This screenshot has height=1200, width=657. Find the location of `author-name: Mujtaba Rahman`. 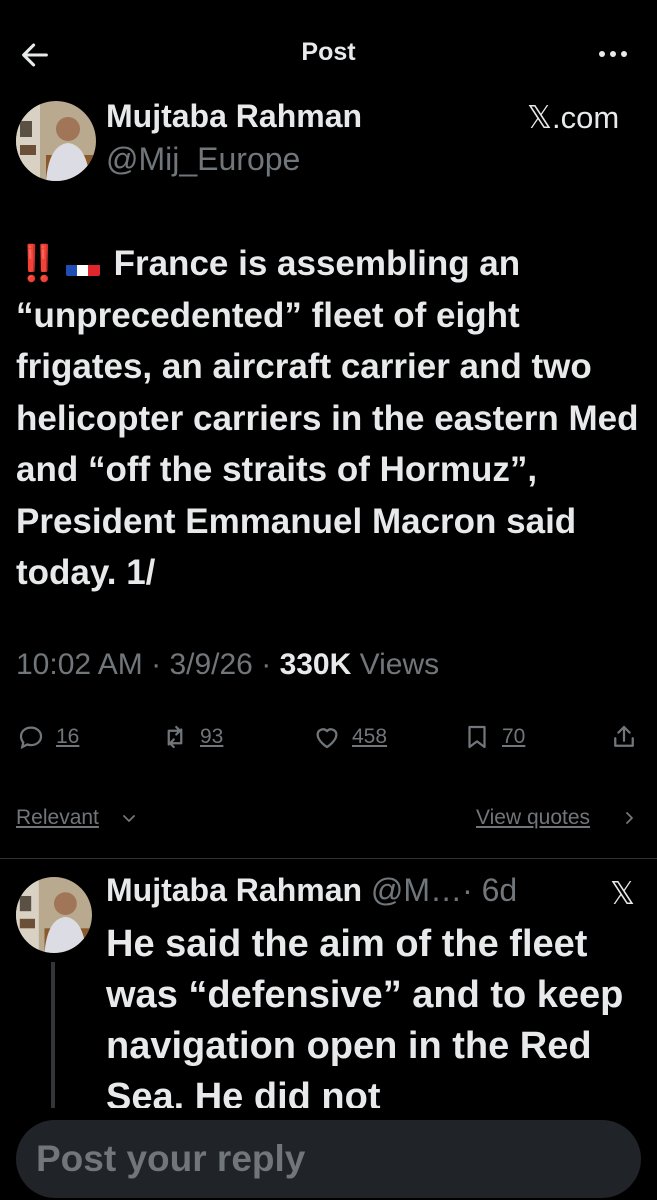

author-name: Mujtaba Rahman is located at coordinates (234, 116).